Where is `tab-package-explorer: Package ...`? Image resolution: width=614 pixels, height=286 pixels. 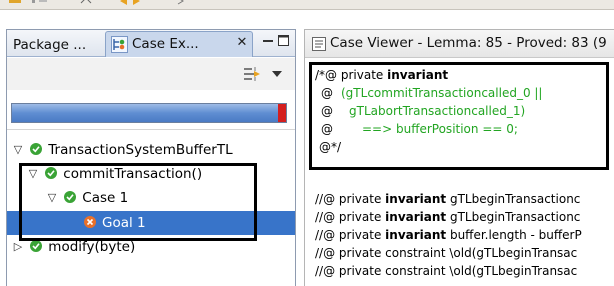 tab-package-explorer: Package ... is located at coordinates (49, 45).